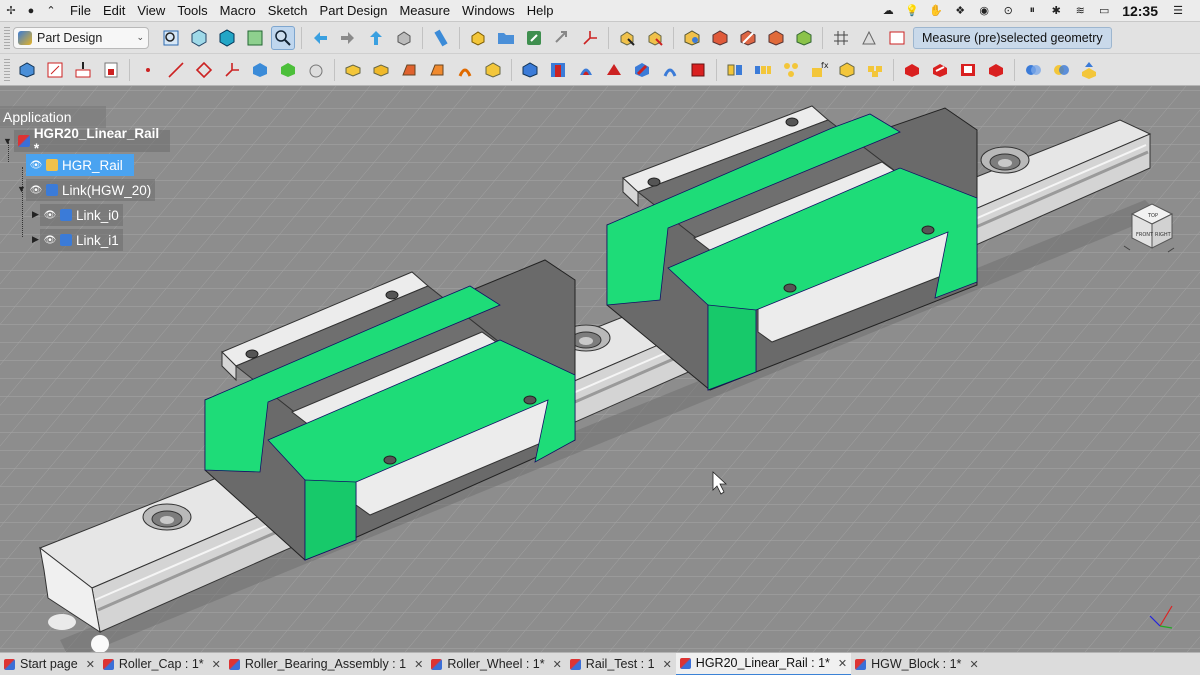 The image size is (1200, 675). Describe the element at coordinates (912, 70) in the screenshot. I see `draft-icon` at that location.